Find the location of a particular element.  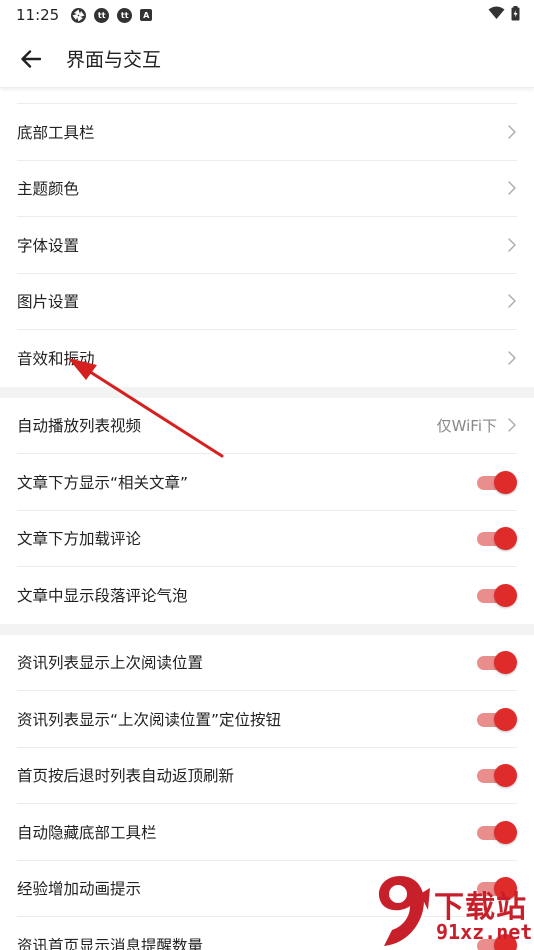

app-bar: 界面与交互 is located at coordinates (267, 59).